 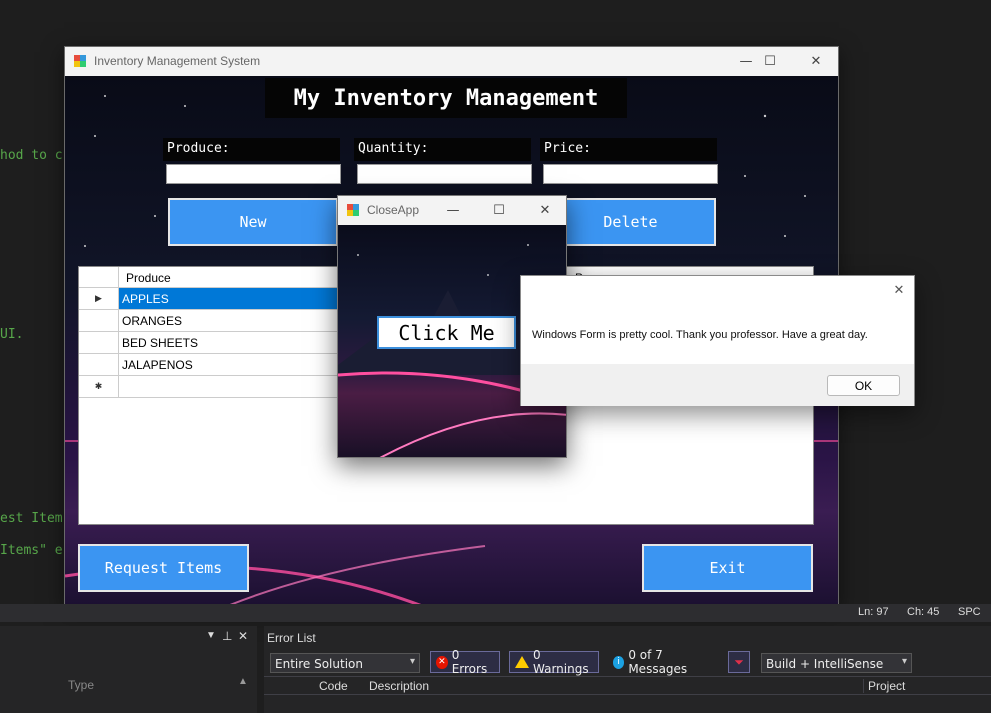 I want to click on messages-count: 0 of 7 Messages, so click(x=658, y=662).